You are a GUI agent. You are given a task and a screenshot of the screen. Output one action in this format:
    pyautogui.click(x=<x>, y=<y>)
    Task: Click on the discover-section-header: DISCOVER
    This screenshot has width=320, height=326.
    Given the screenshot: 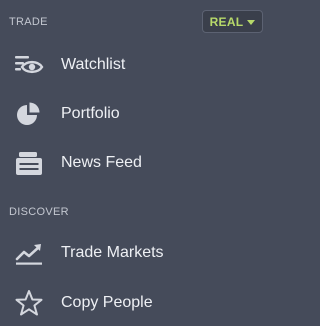 What is the action you would take?
    pyautogui.click(x=39, y=212)
    